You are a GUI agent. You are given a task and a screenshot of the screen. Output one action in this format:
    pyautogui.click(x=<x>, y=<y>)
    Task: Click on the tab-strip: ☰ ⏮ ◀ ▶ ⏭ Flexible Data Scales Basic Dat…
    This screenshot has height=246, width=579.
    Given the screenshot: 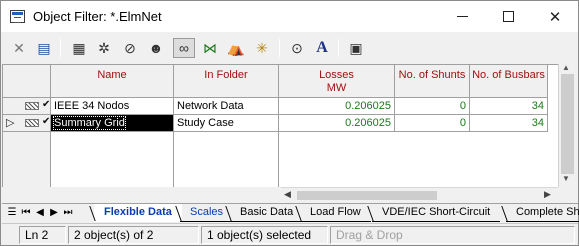 What is the action you would take?
    pyautogui.click(x=290, y=212)
    